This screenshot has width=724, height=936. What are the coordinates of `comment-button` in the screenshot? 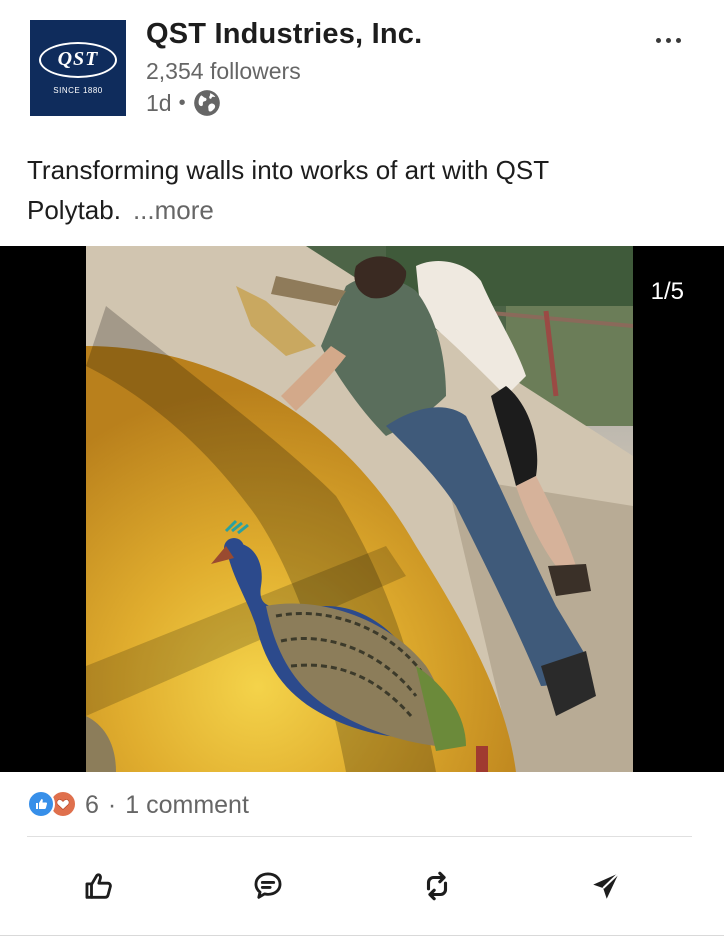 It's located at (268, 888).